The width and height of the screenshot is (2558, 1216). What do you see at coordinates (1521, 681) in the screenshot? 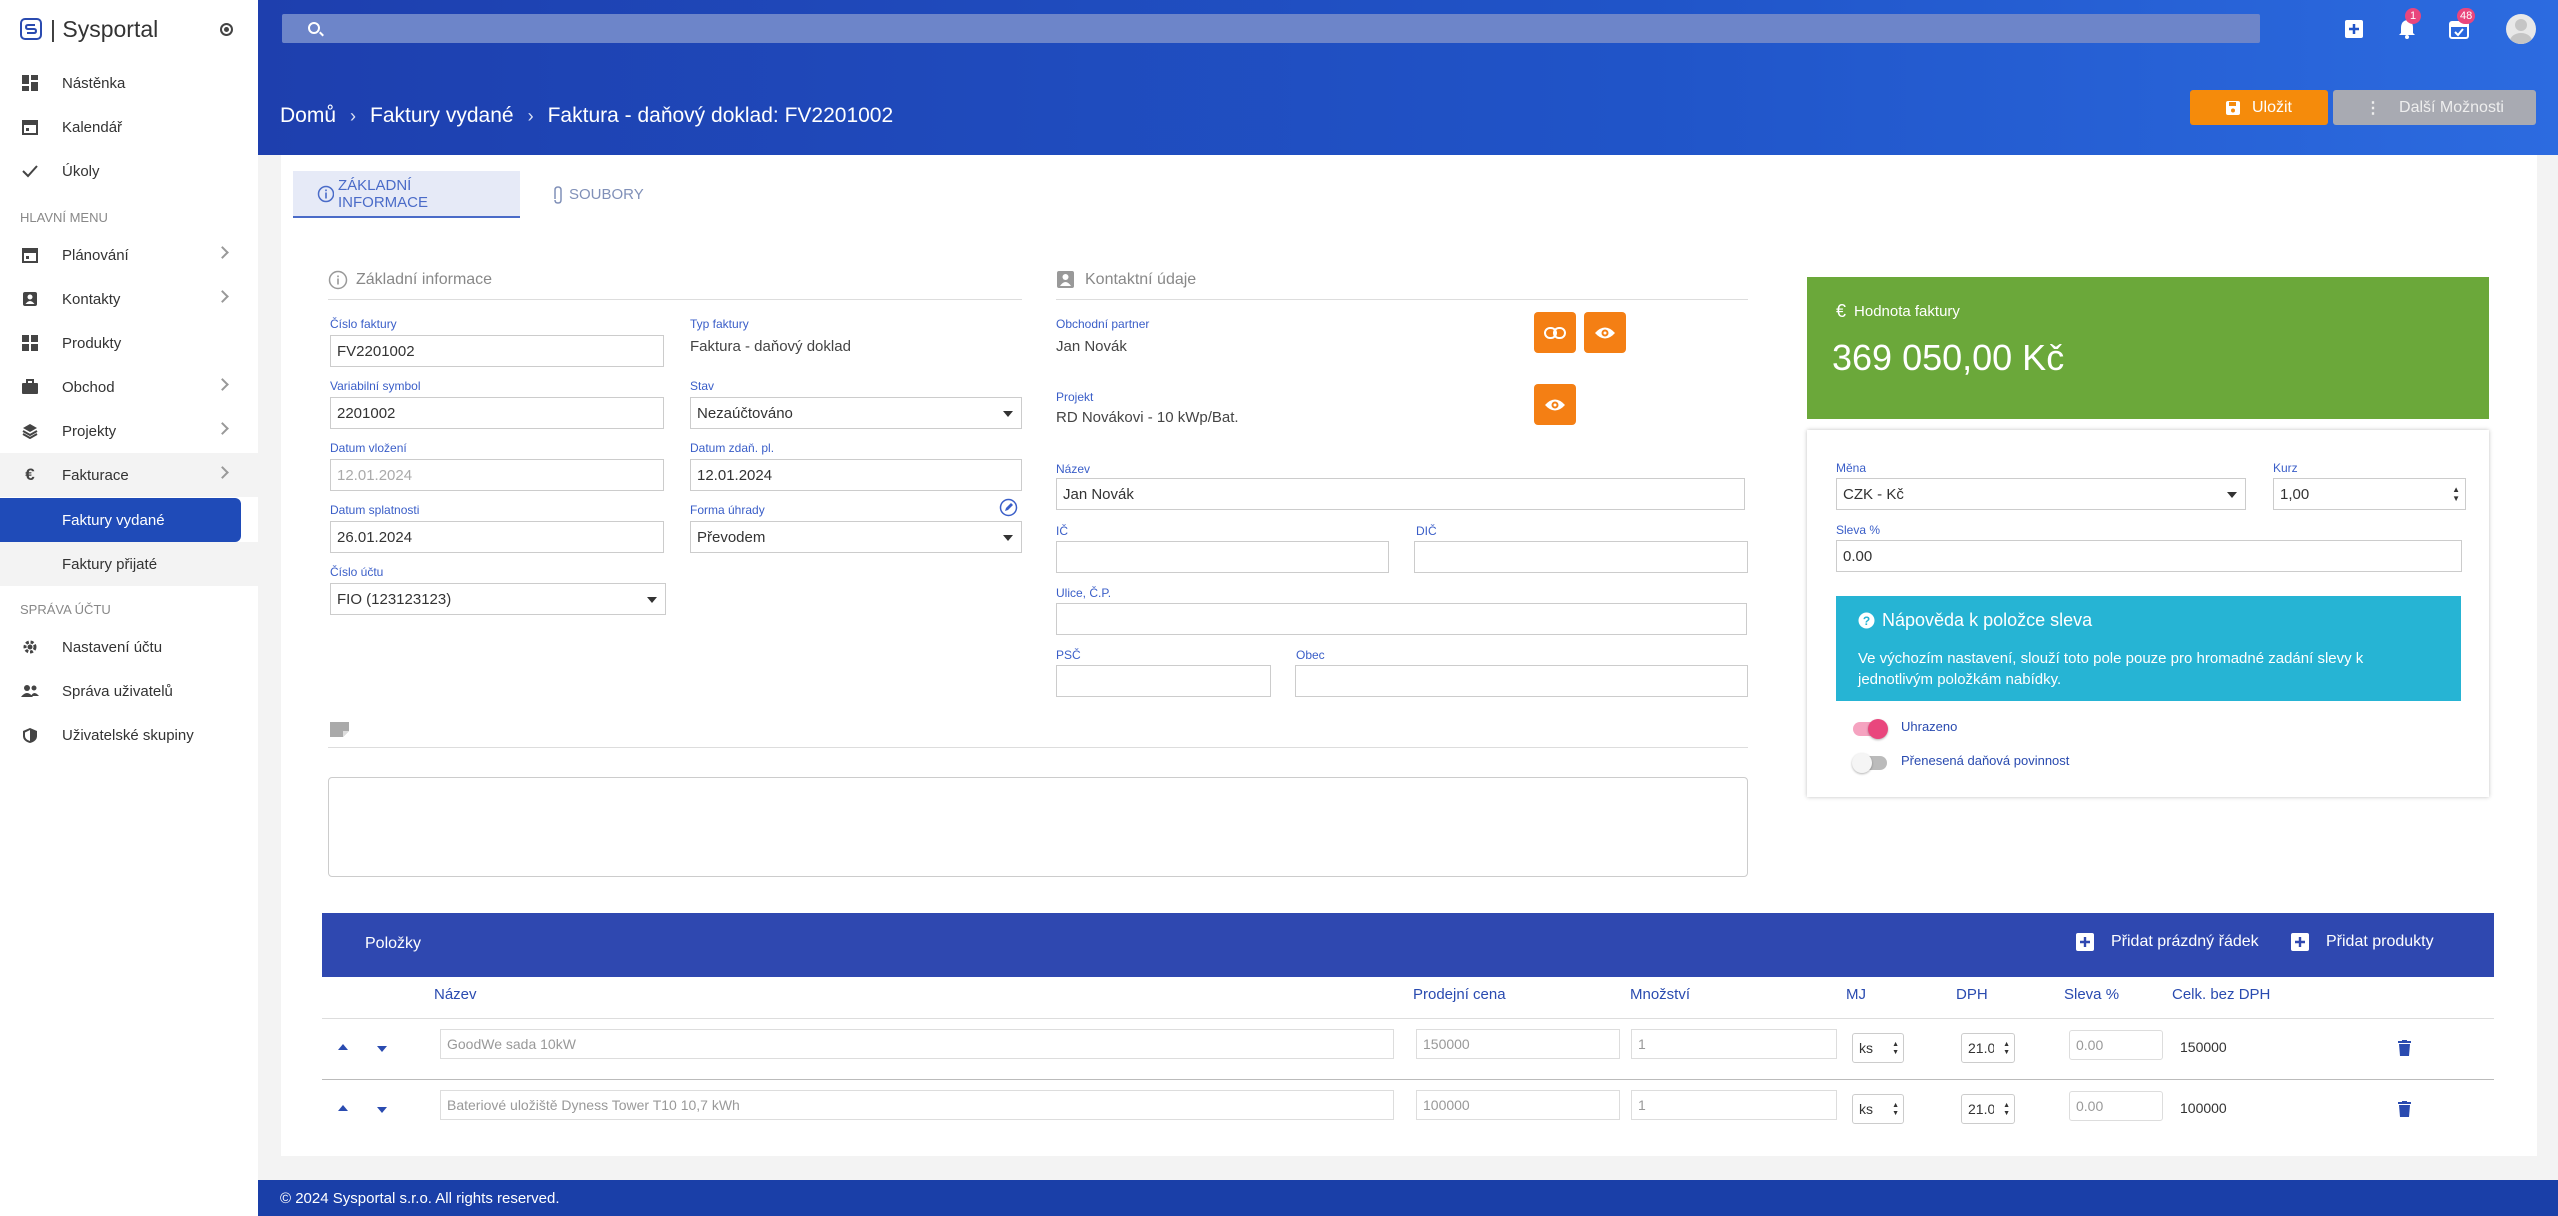
I see `city-field` at bounding box center [1521, 681].